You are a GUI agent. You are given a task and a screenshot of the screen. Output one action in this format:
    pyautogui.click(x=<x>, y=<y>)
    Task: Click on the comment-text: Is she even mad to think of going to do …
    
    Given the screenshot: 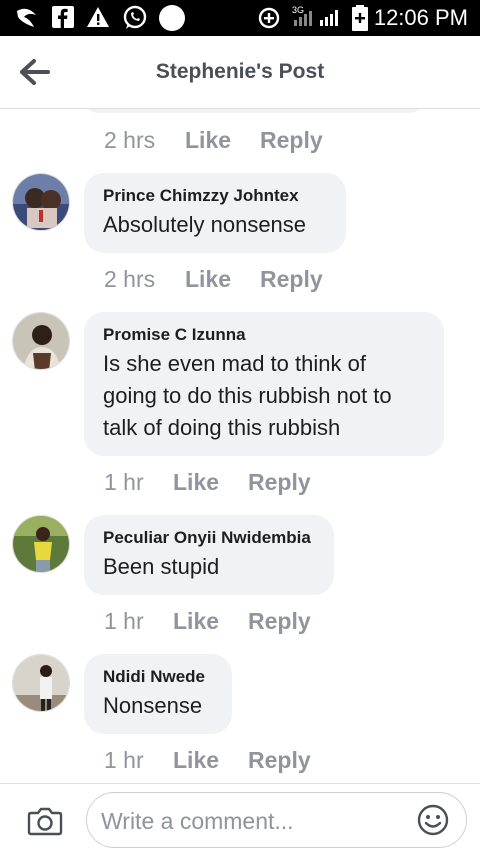 What is the action you would take?
    pyautogui.click(x=263, y=396)
    